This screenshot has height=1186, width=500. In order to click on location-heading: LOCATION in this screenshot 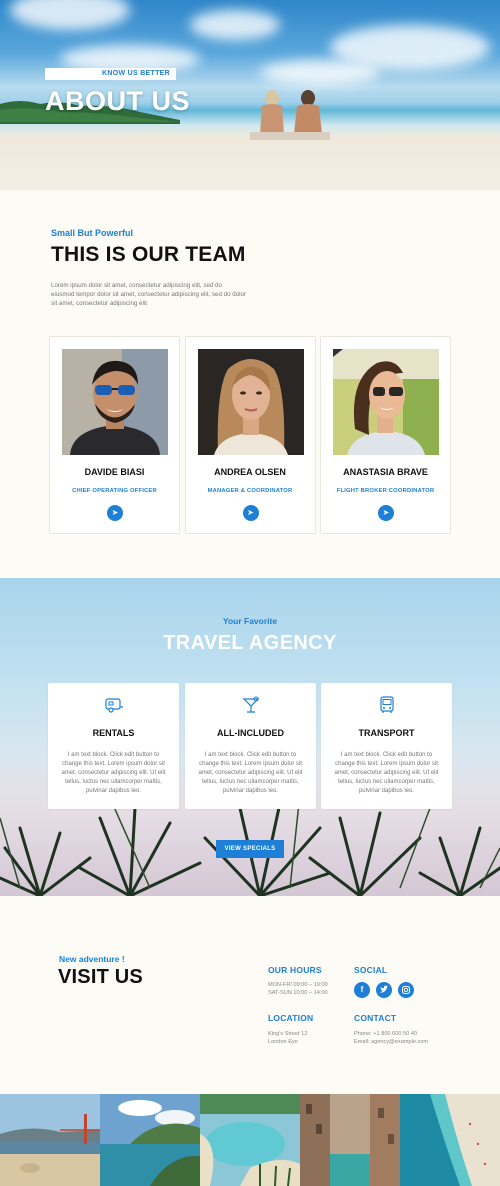, I will do `click(291, 1018)`.